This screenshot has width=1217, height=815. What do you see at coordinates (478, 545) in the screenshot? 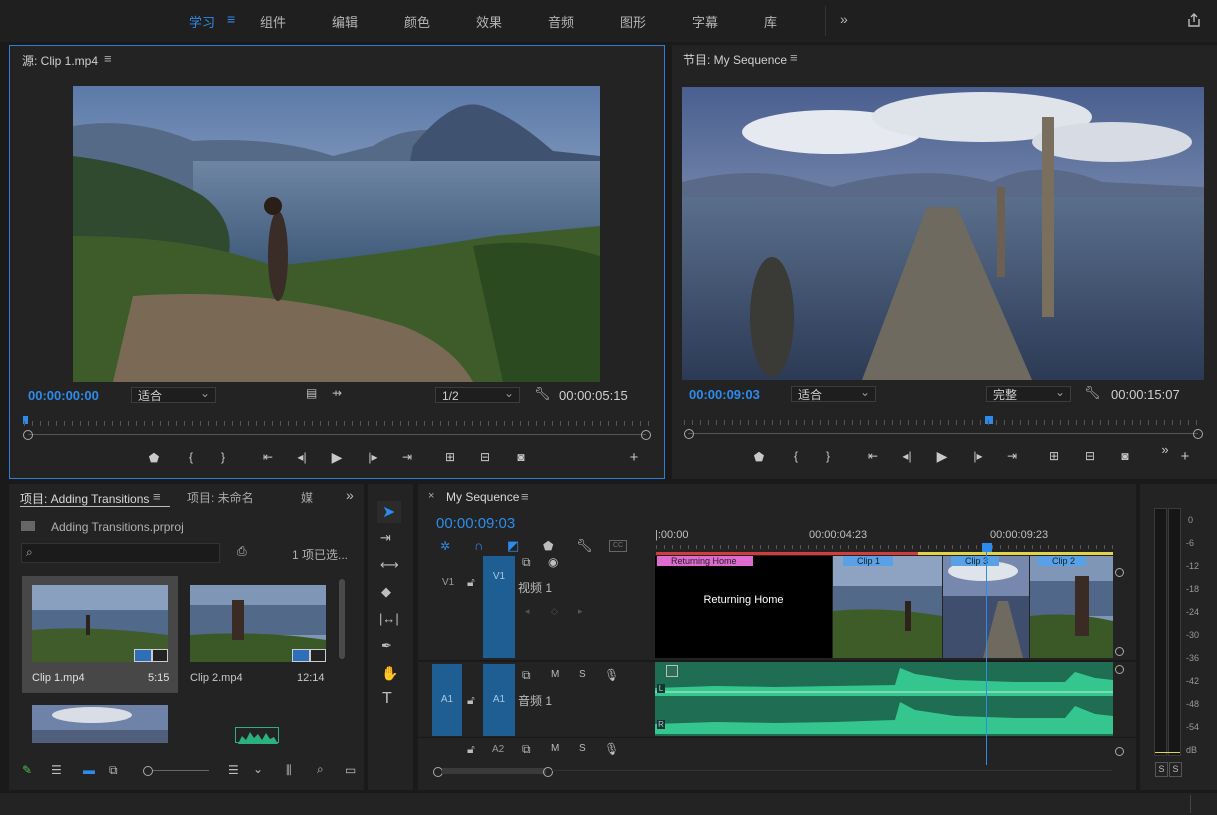
I see `snap-magnet-icon: ∩` at bounding box center [478, 545].